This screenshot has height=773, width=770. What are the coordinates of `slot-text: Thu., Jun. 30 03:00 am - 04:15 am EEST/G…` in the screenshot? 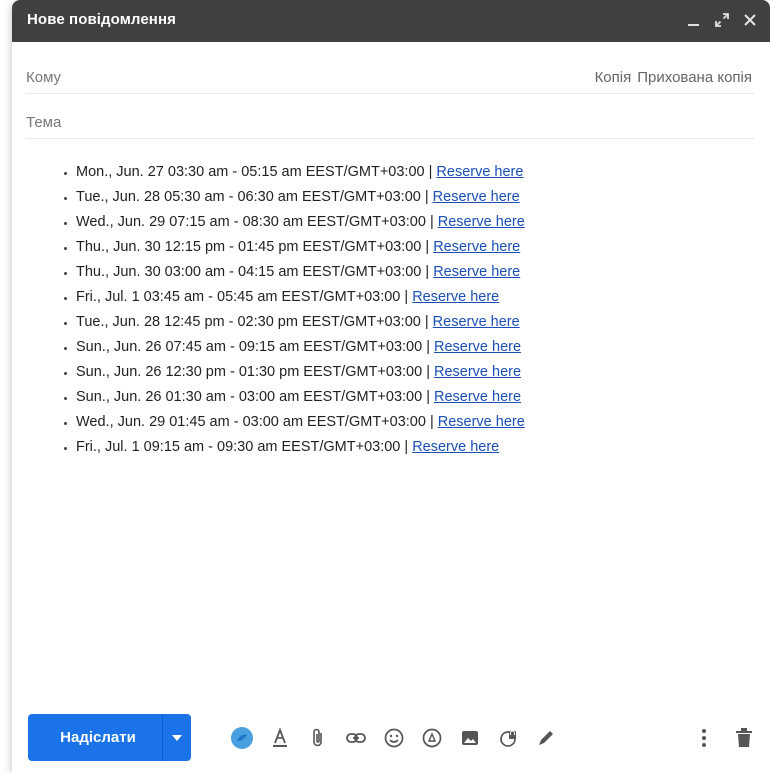 It's located at (255, 272).